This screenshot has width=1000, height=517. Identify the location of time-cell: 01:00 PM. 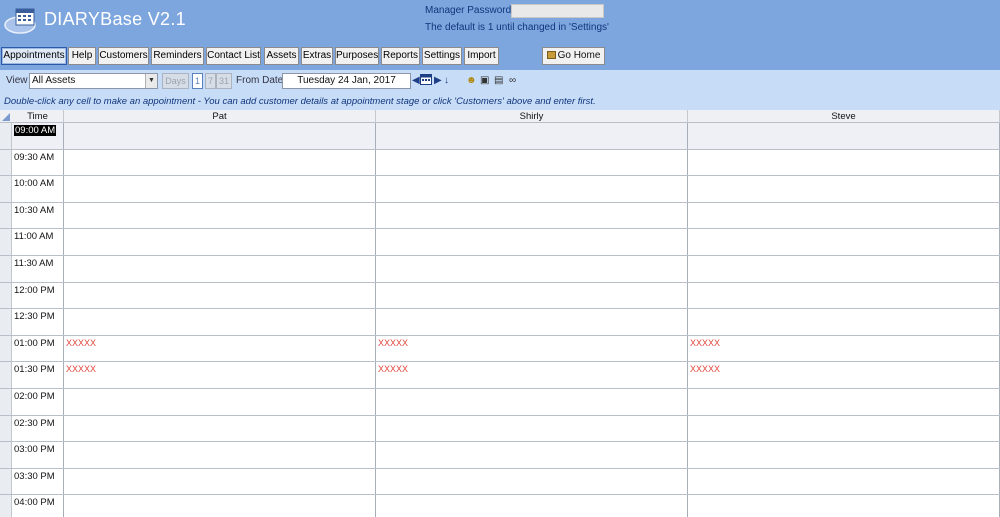
(38, 348).